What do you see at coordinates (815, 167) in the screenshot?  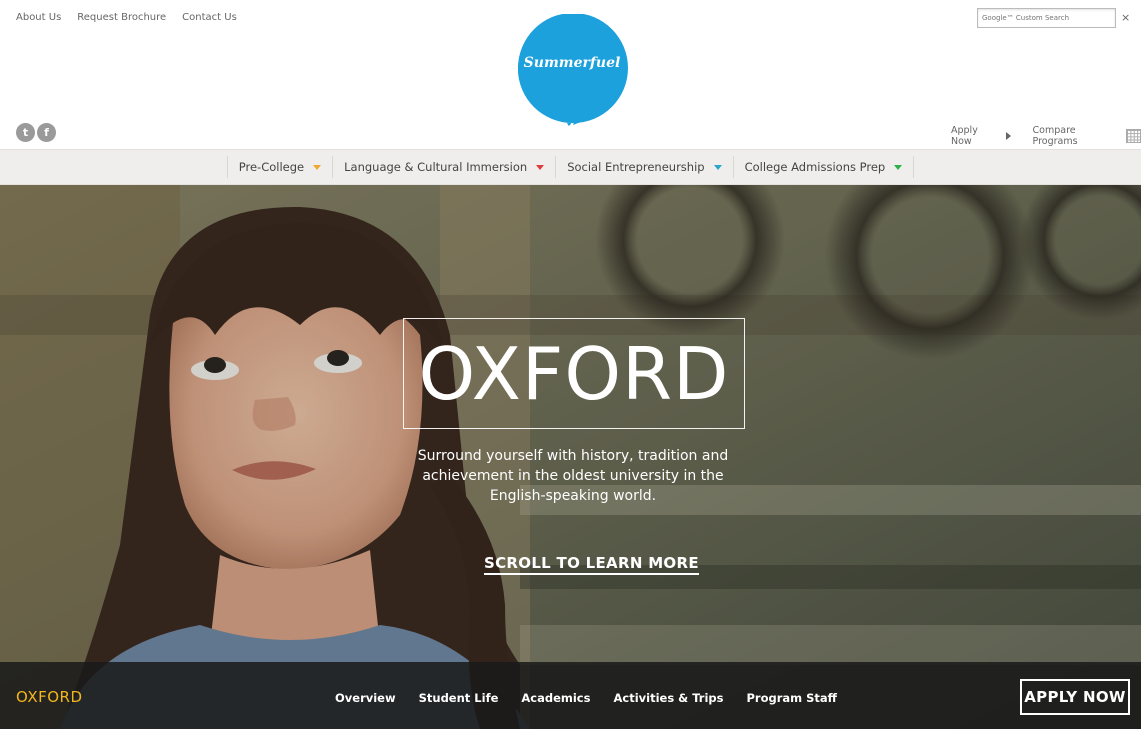 I see `nav-label: College Admissions Prep` at bounding box center [815, 167].